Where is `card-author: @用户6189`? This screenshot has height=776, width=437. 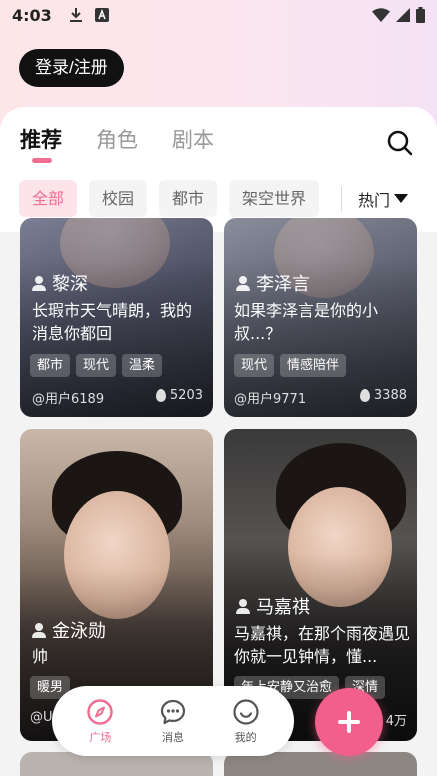 card-author: @用户6189 is located at coordinates (68, 399).